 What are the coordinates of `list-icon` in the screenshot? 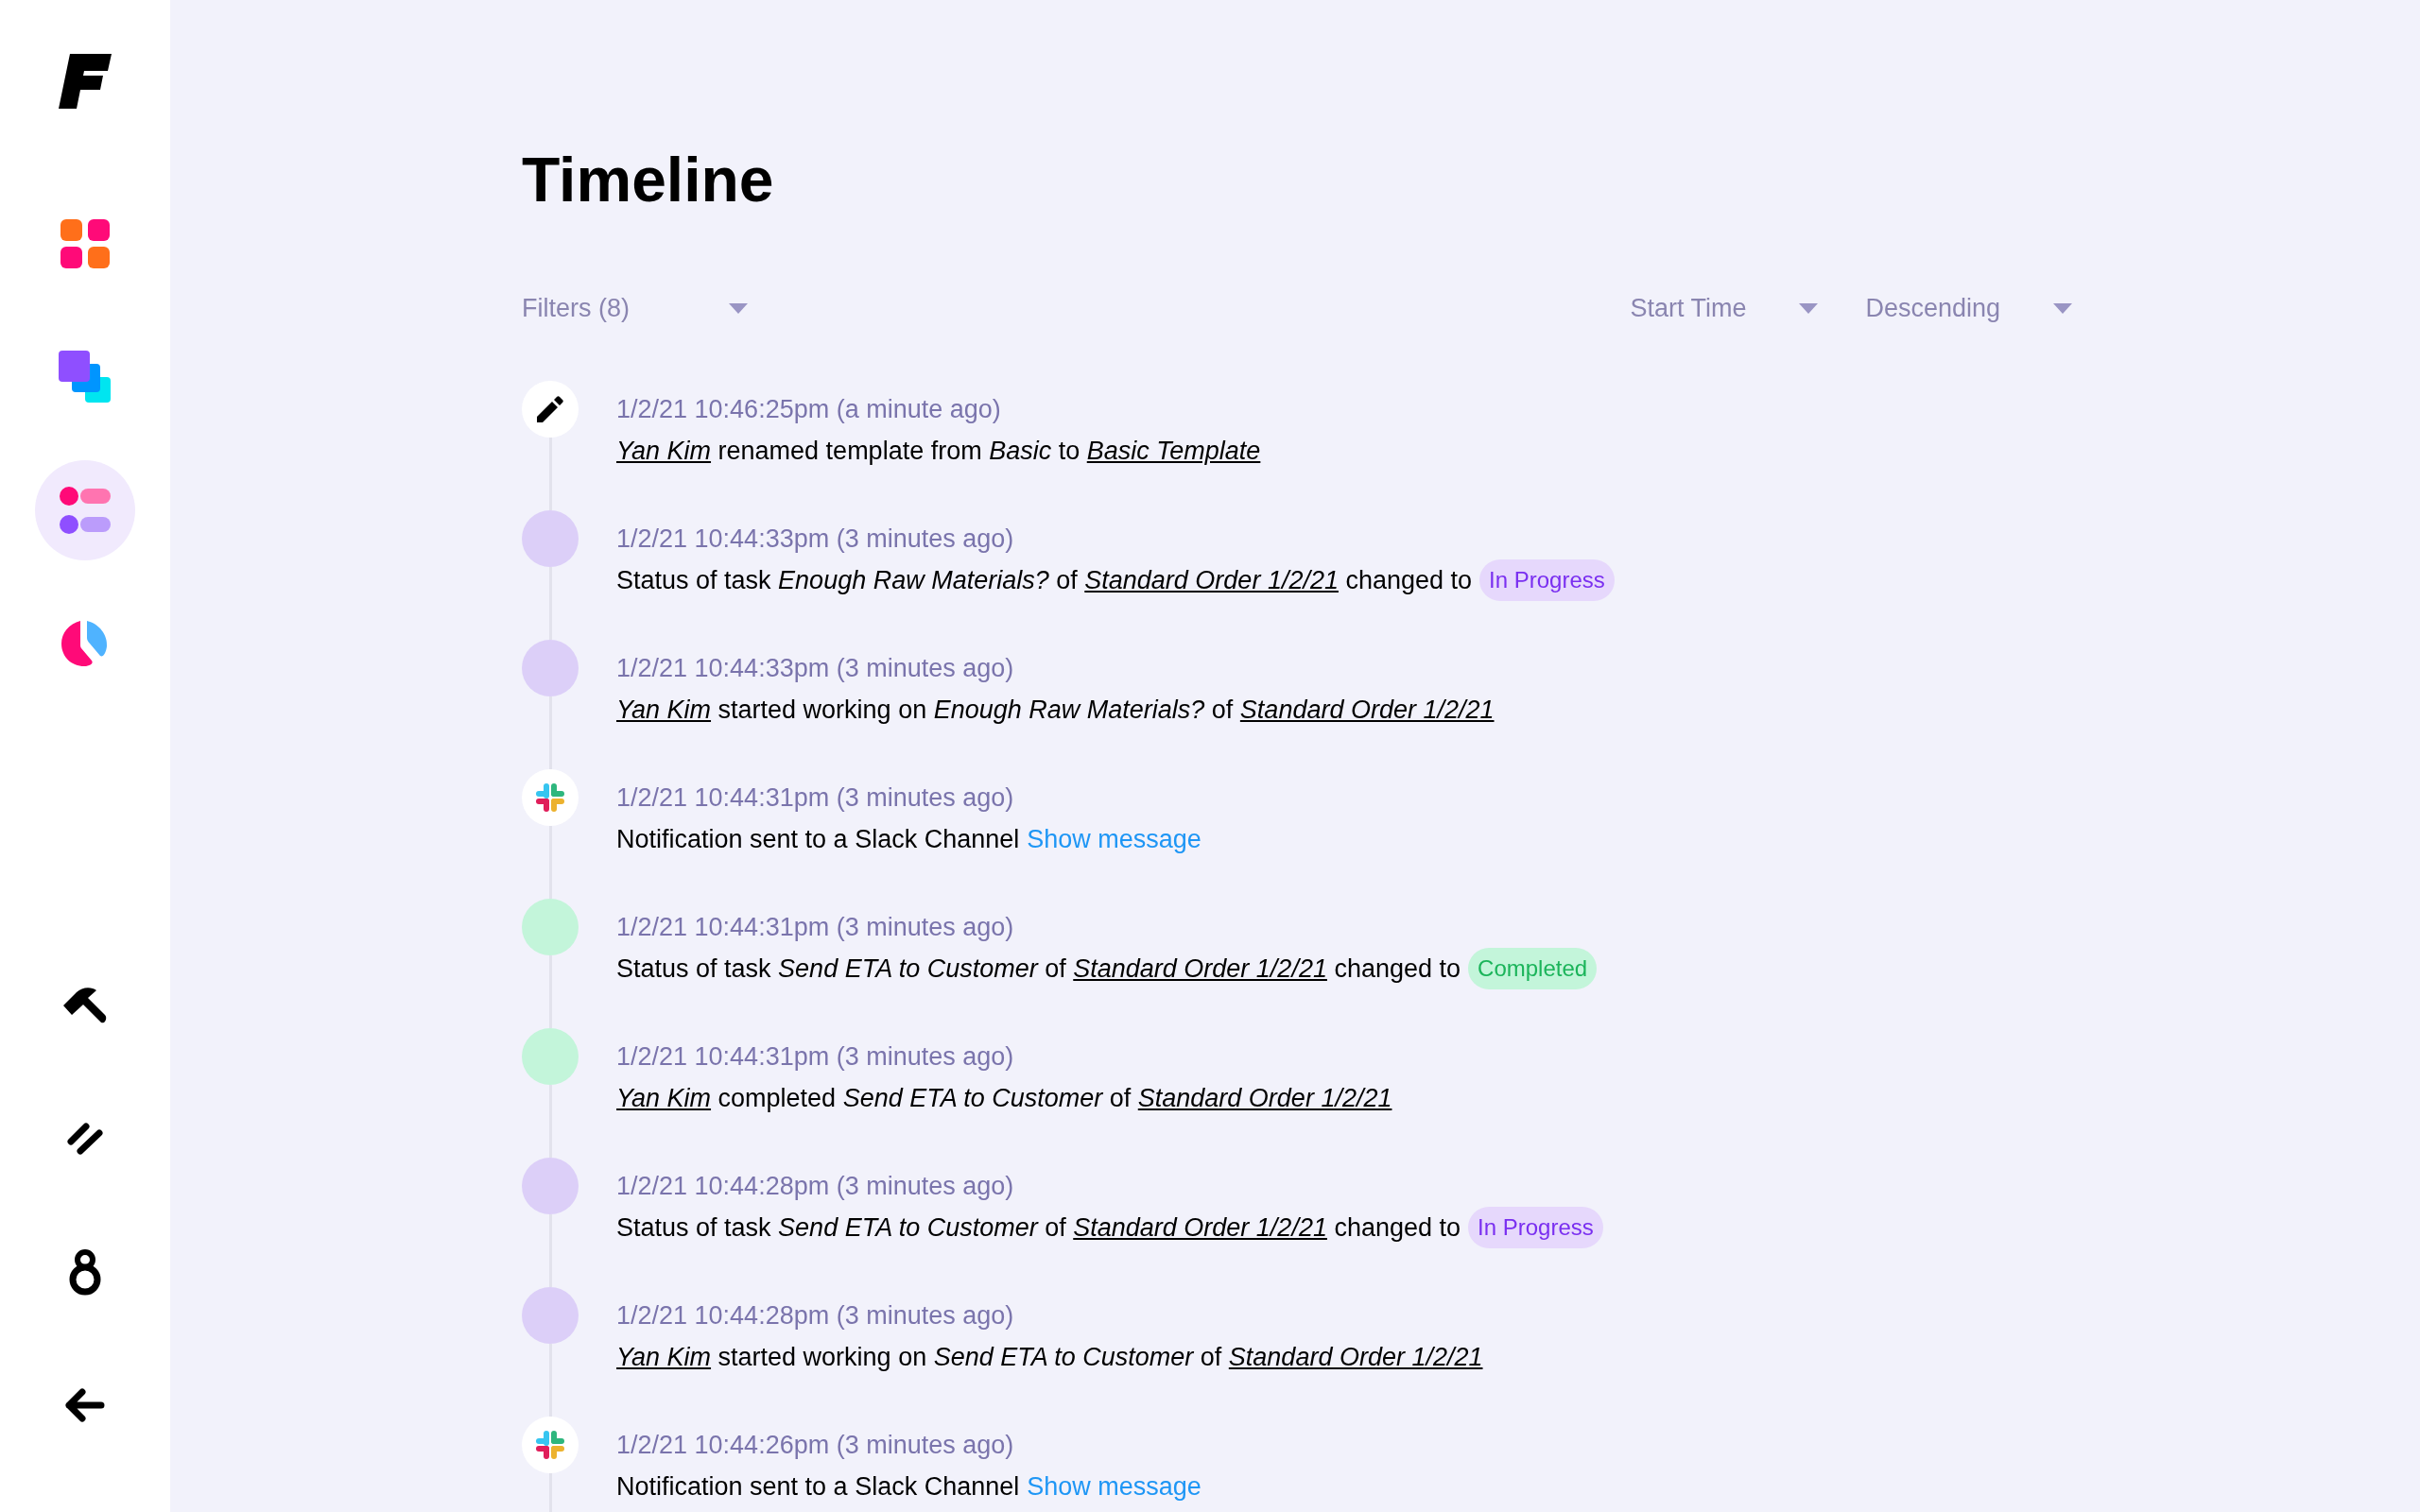 It's located at (85, 510).